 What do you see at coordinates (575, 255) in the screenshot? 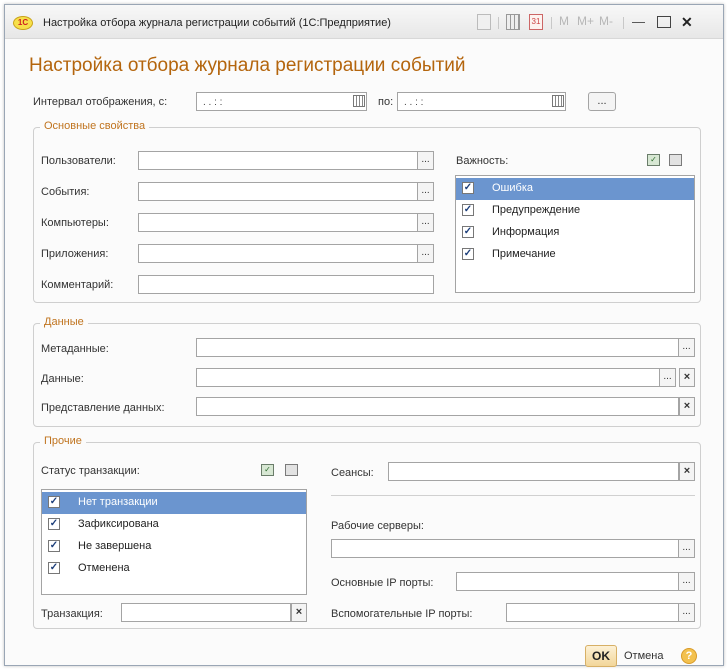
I see `severity-item-note: ✓ Примечание` at bounding box center [575, 255].